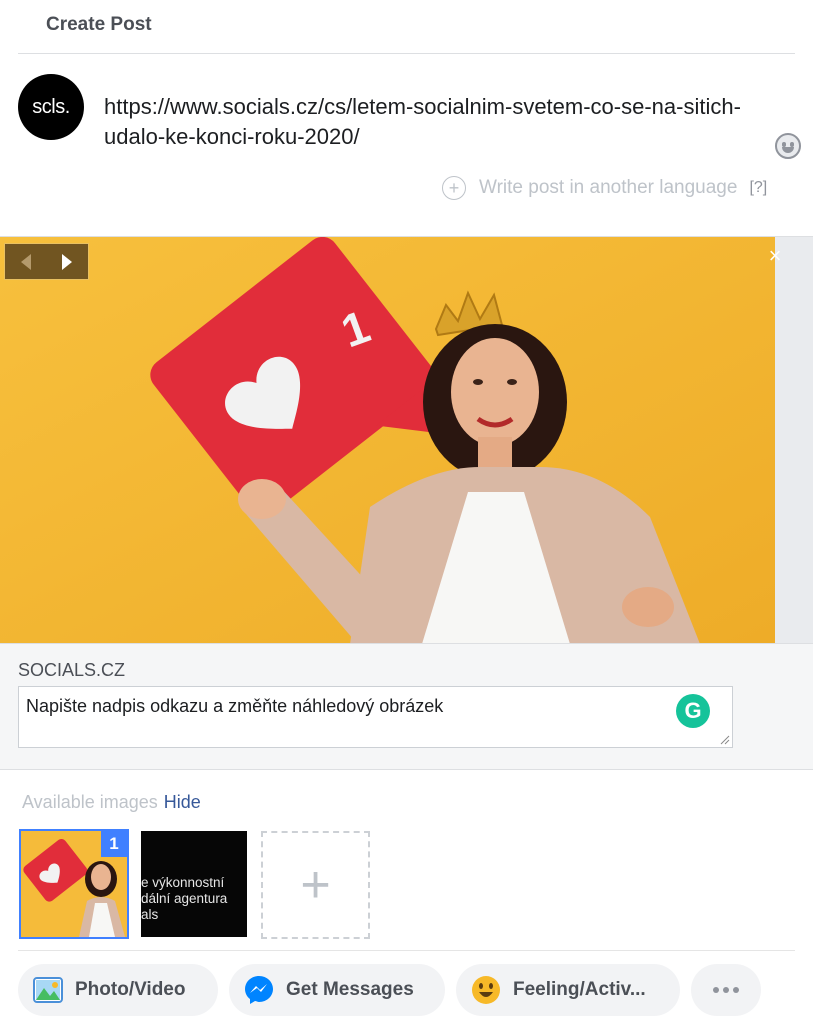 This screenshot has height=1024, width=813. I want to click on page-avatar: scls., so click(51, 107).